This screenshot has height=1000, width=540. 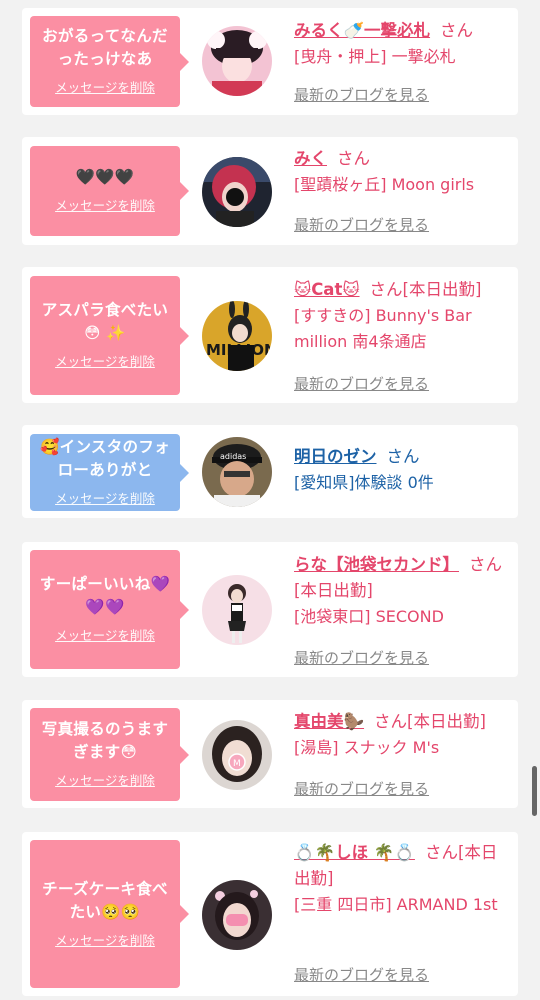 What do you see at coordinates (354, 852) in the screenshot?
I see `sender-name-link: 💍🌴しほ 🌴💍` at bounding box center [354, 852].